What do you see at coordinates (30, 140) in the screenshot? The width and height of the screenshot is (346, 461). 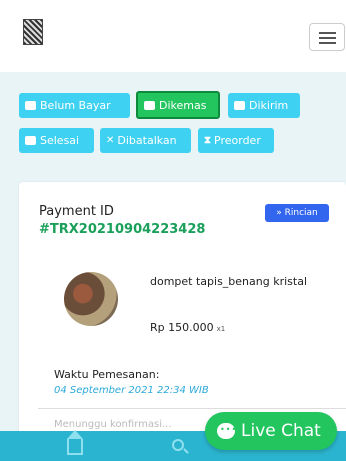 I see `check-icon` at bounding box center [30, 140].